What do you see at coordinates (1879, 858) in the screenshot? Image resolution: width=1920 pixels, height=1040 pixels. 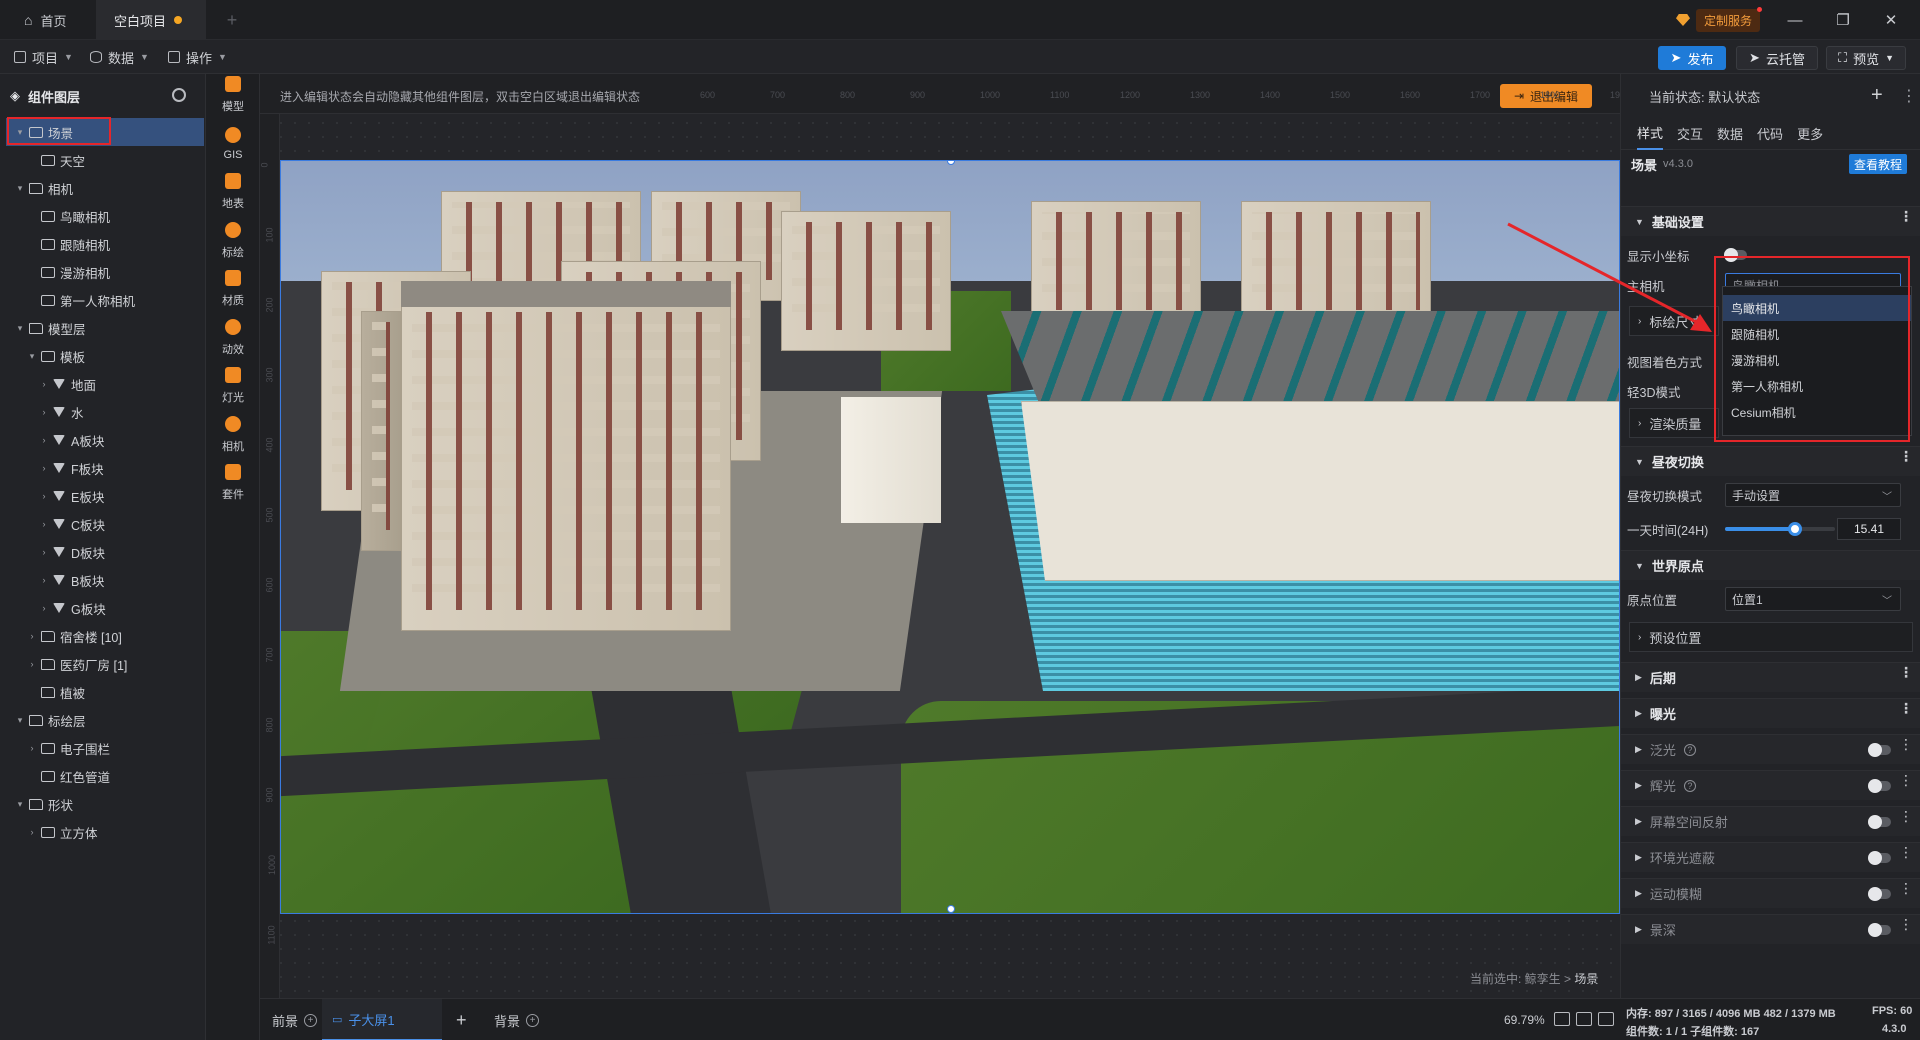 I see `ao-toggle` at bounding box center [1879, 858].